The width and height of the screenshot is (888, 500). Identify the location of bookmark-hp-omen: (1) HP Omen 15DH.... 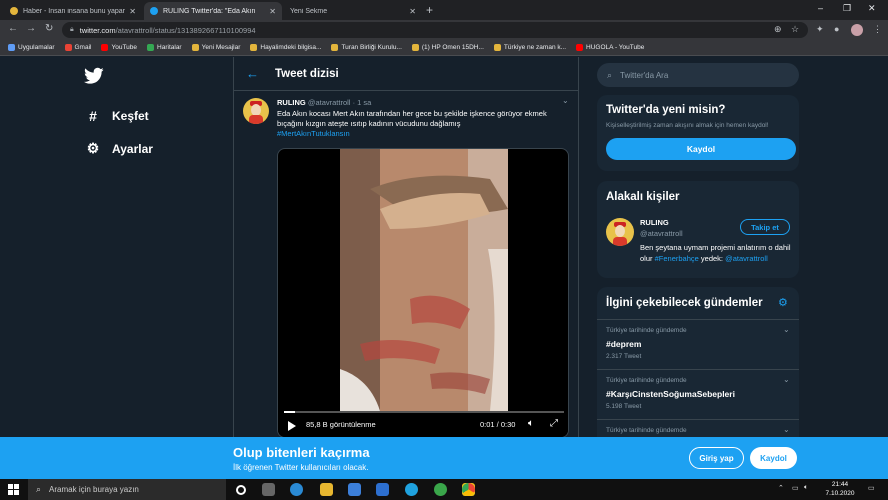
(447, 47).